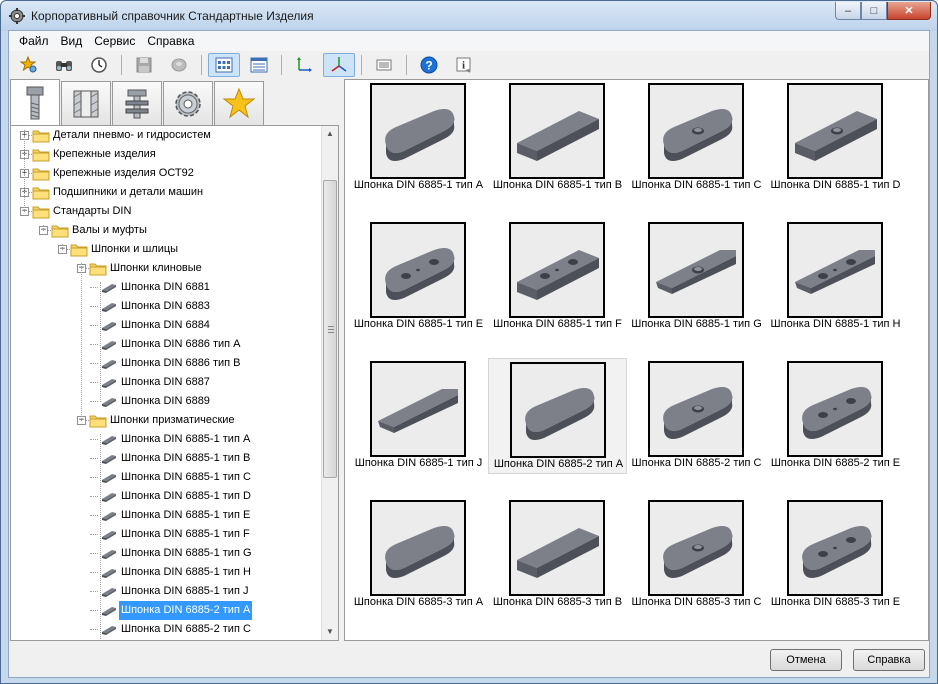 The image size is (938, 684). Describe the element at coordinates (304, 65) in the screenshot. I see `axis-2d-button` at that location.